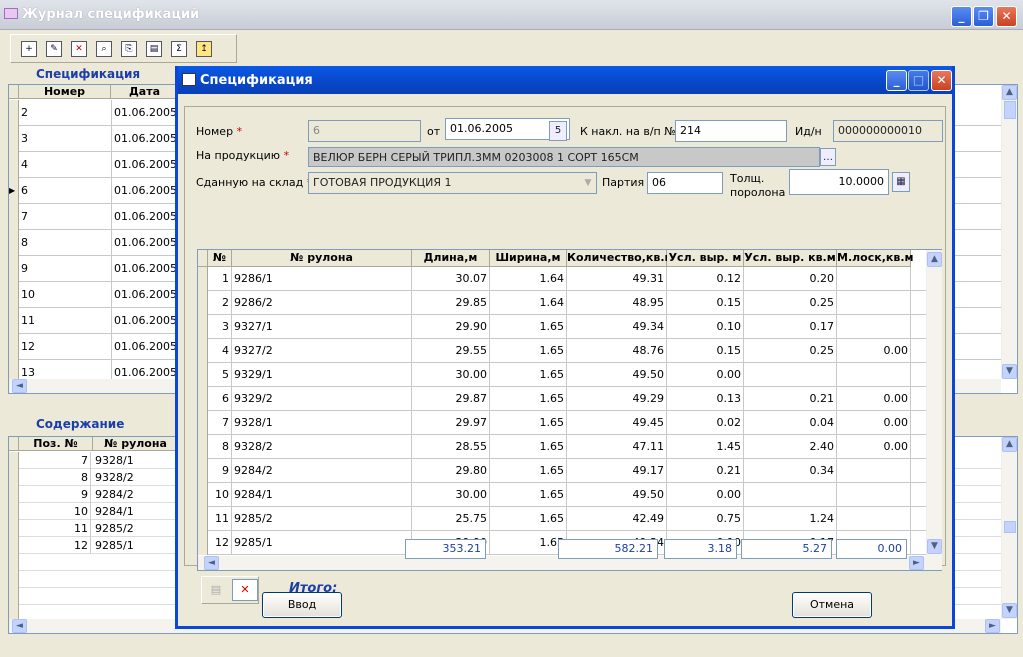 The image size is (1023, 657). Describe the element at coordinates (874, 351) in the screenshot. I see `rolls-mlosk-cell: 0.00` at that location.